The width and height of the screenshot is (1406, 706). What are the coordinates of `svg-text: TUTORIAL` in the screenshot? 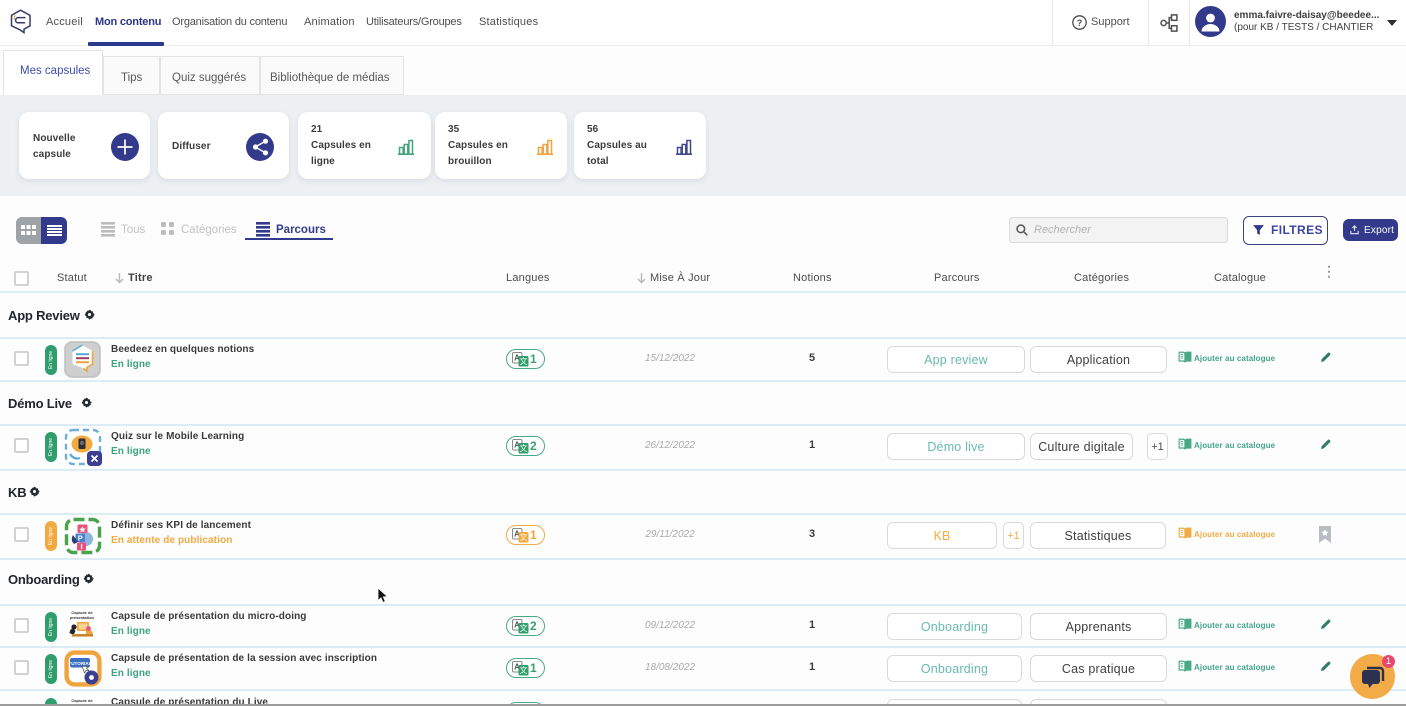 It's located at (79, 663).